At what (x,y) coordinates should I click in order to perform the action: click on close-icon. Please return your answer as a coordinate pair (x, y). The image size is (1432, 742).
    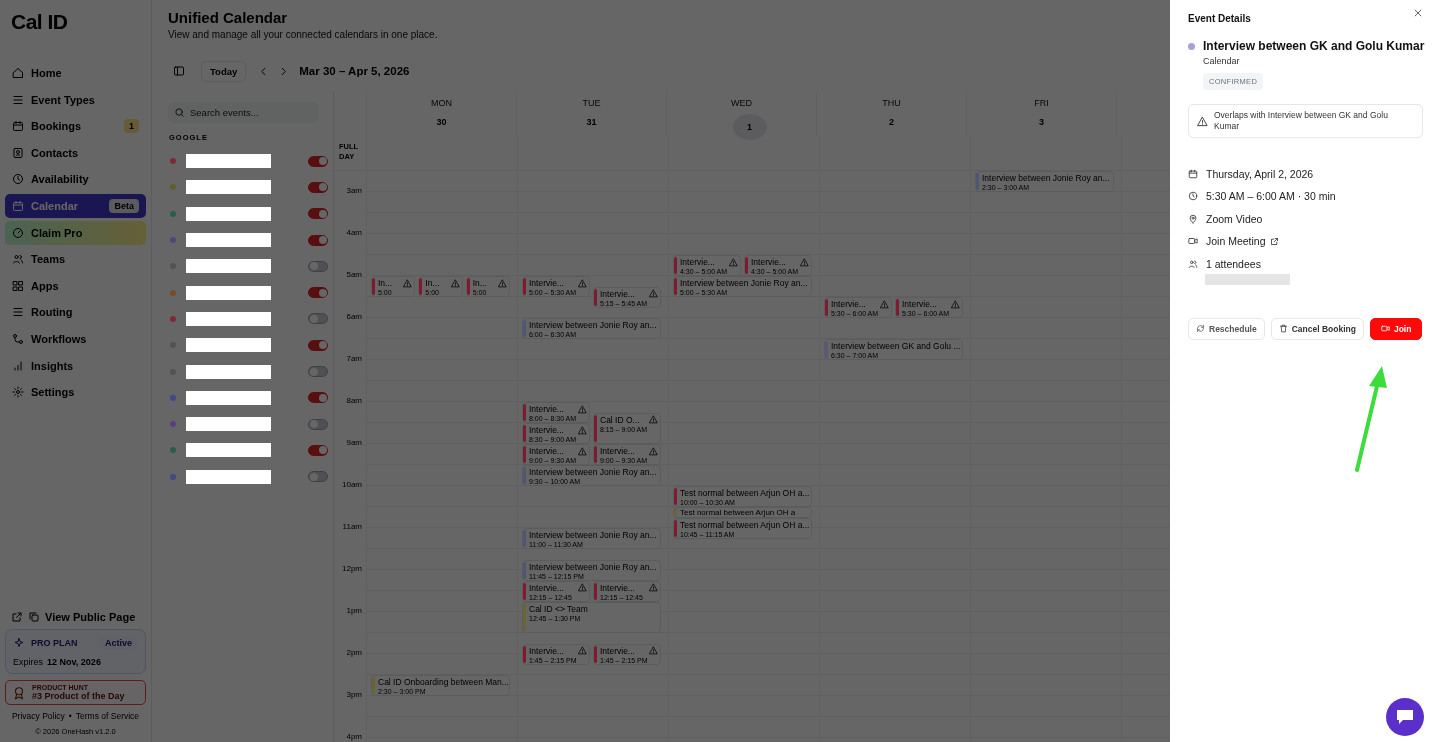
    Looking at the image, I should click on (1418, 13).